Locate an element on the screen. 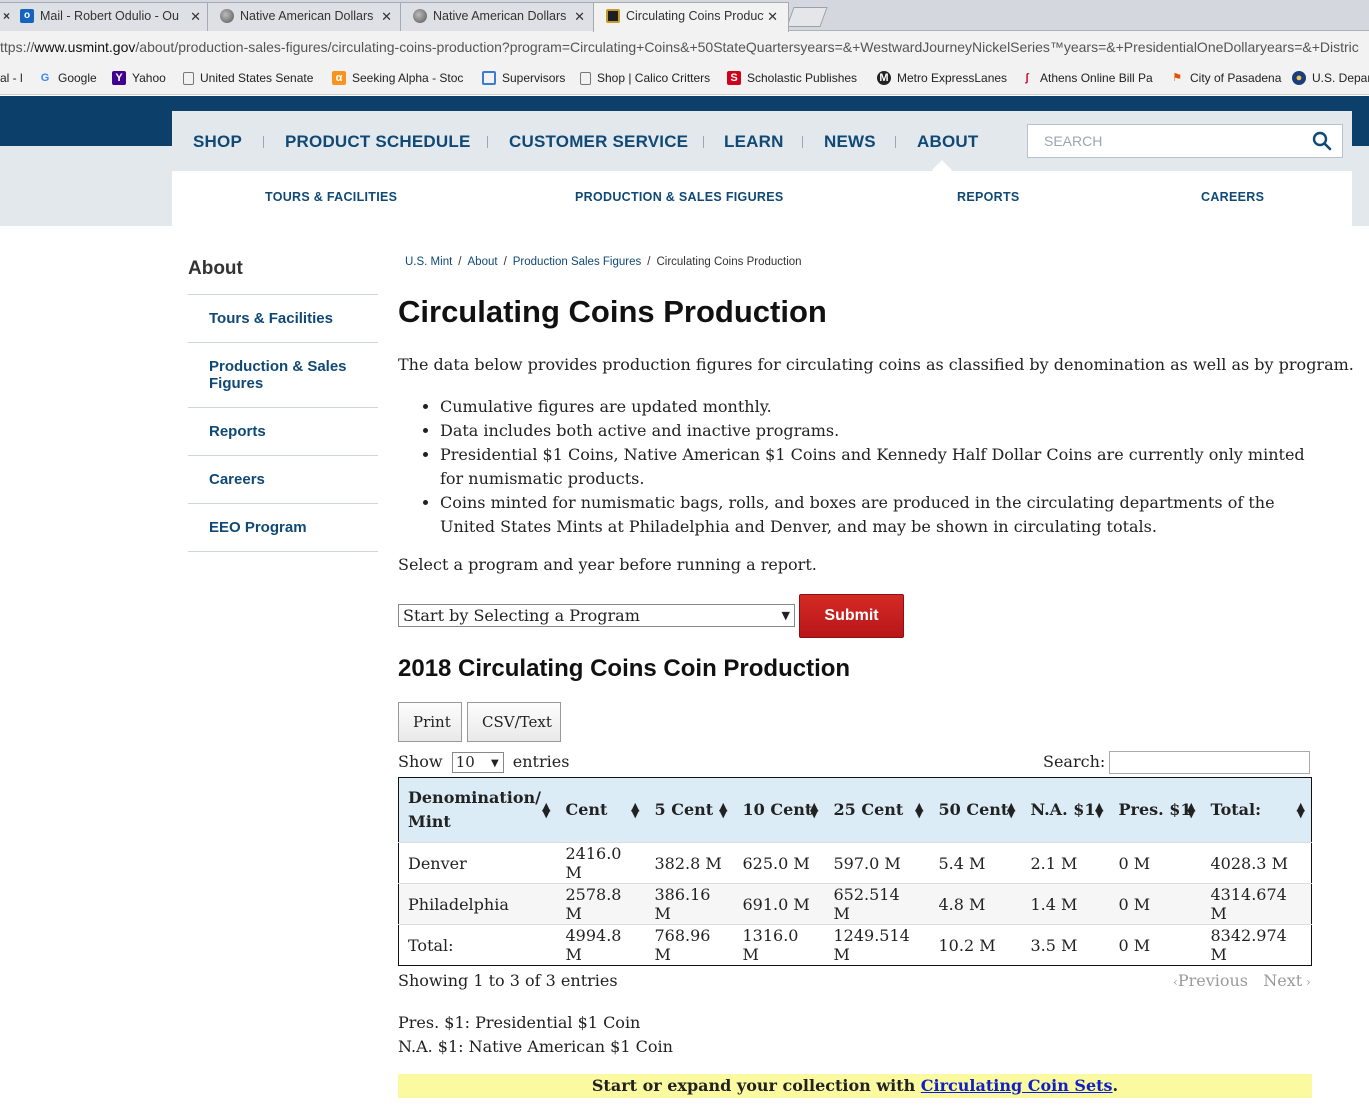 The height and width of the screenshot is (1118, 1369). col-header-50-cent: 50 Cent ▲ ▼ is located at coordinates (975, 810).